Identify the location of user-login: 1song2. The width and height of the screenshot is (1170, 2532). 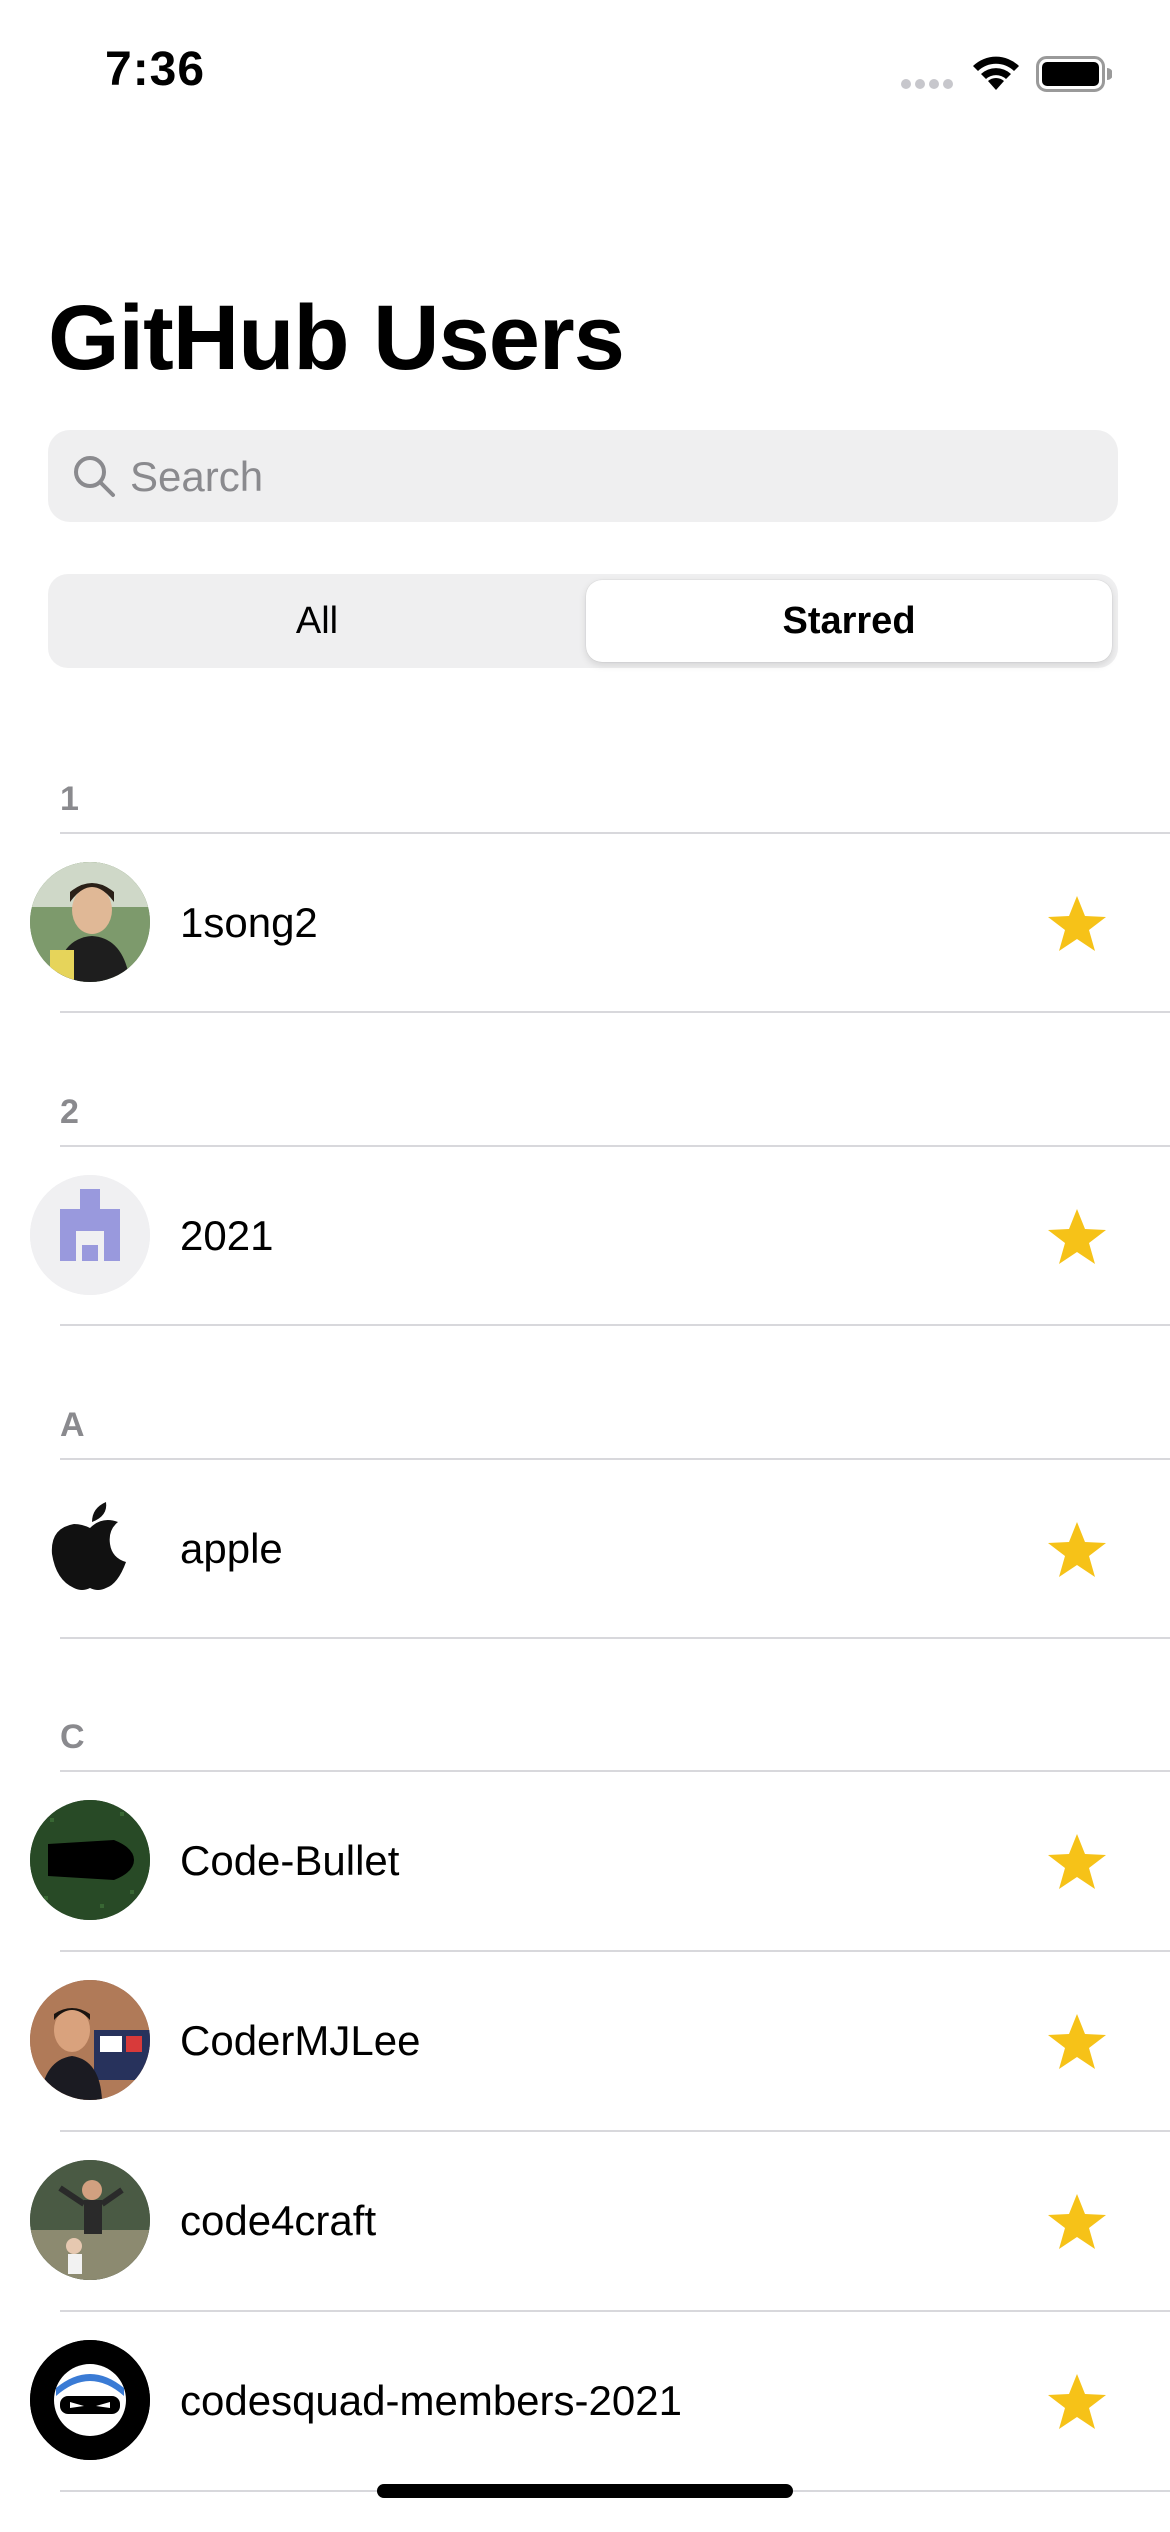
(249, 922).